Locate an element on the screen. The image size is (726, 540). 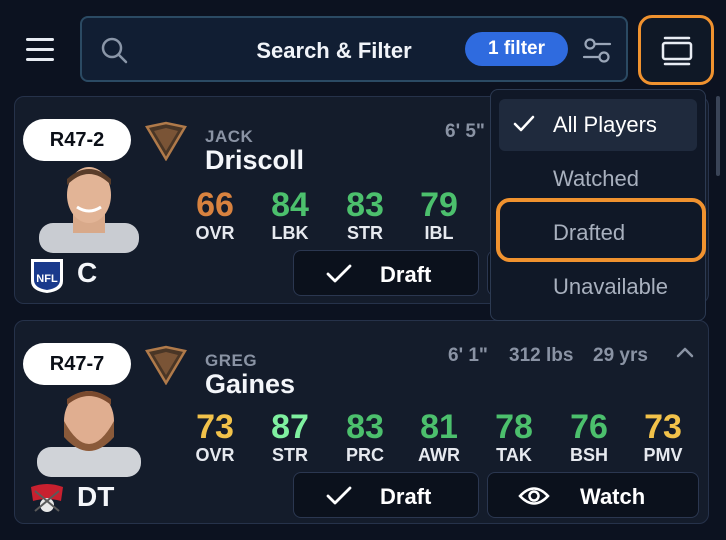
player-weight: 312 lbs is located at coordinates (541, 355).